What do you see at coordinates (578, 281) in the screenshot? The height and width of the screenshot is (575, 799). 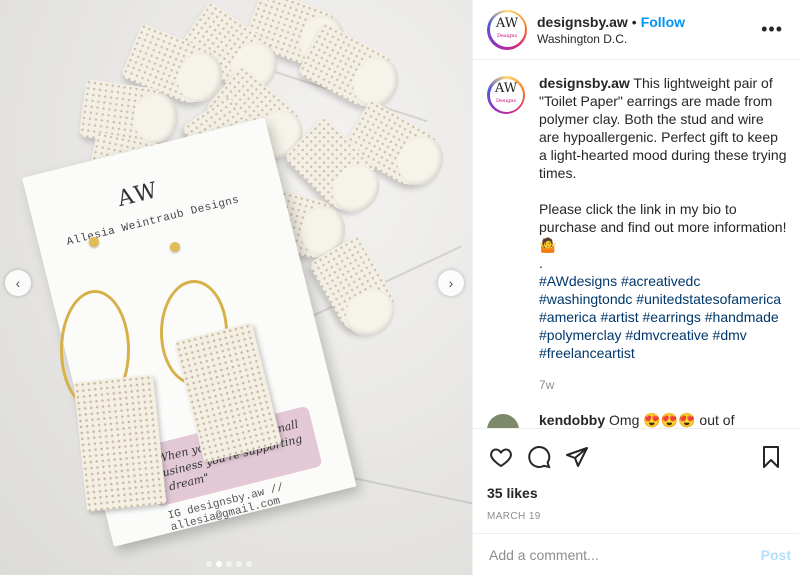 I see `hashtag-link: #AWdesigns` at bounding box center [578, 281].